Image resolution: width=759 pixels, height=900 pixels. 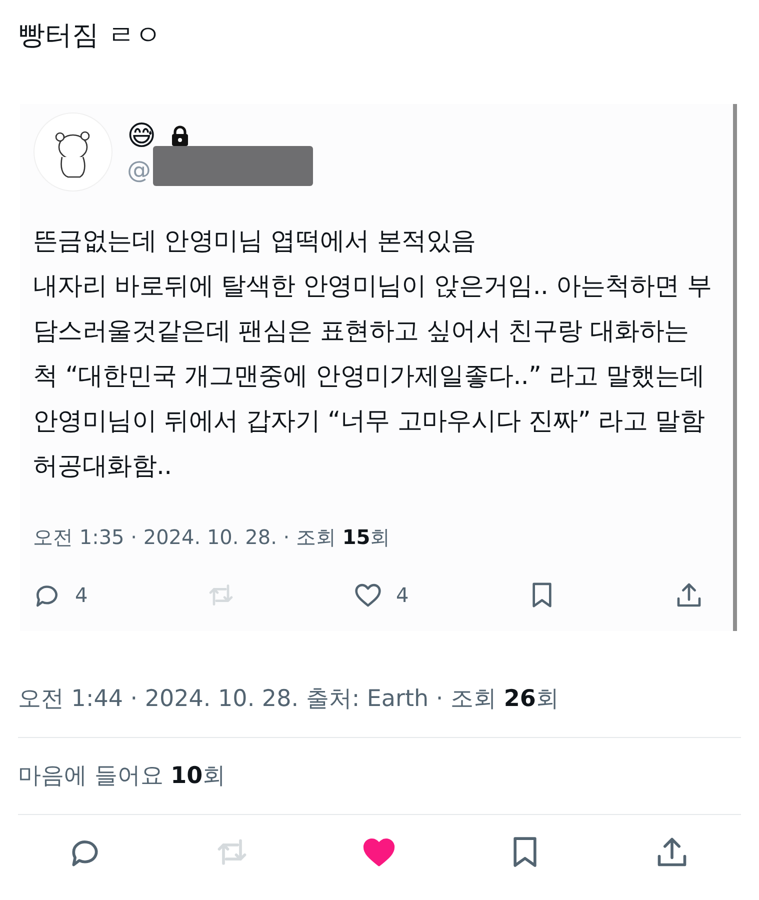 What do you see at coordinates (212, 537) in the screenshot?
I see `post-meta: 오전 1:35 · 2024. 10. 28. · 조회 15회` at bounding box center [212, 537].